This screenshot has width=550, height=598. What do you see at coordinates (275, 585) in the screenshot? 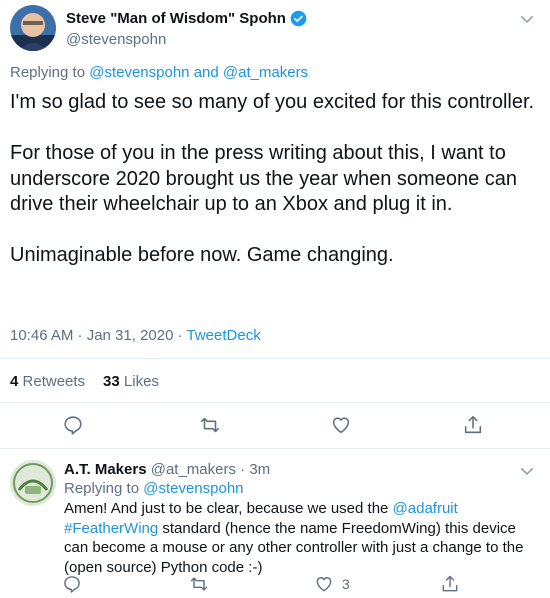
I see `reply-actions: 3` at bounding box center [275, 585].